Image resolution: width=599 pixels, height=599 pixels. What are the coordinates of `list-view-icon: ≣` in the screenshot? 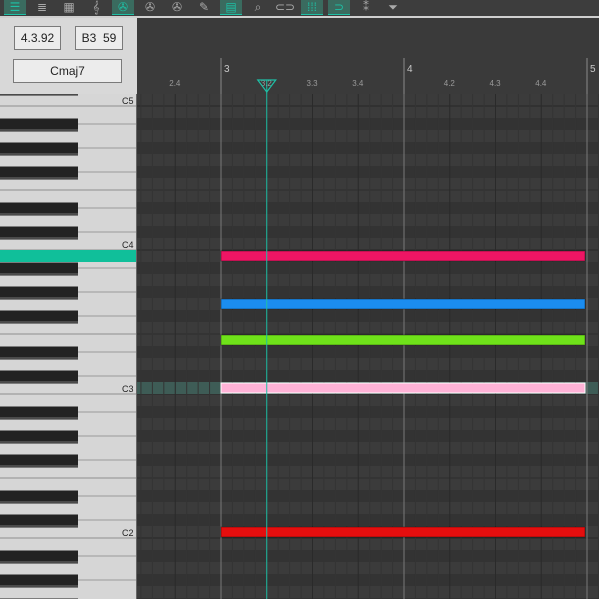 It's located at (42, 7).